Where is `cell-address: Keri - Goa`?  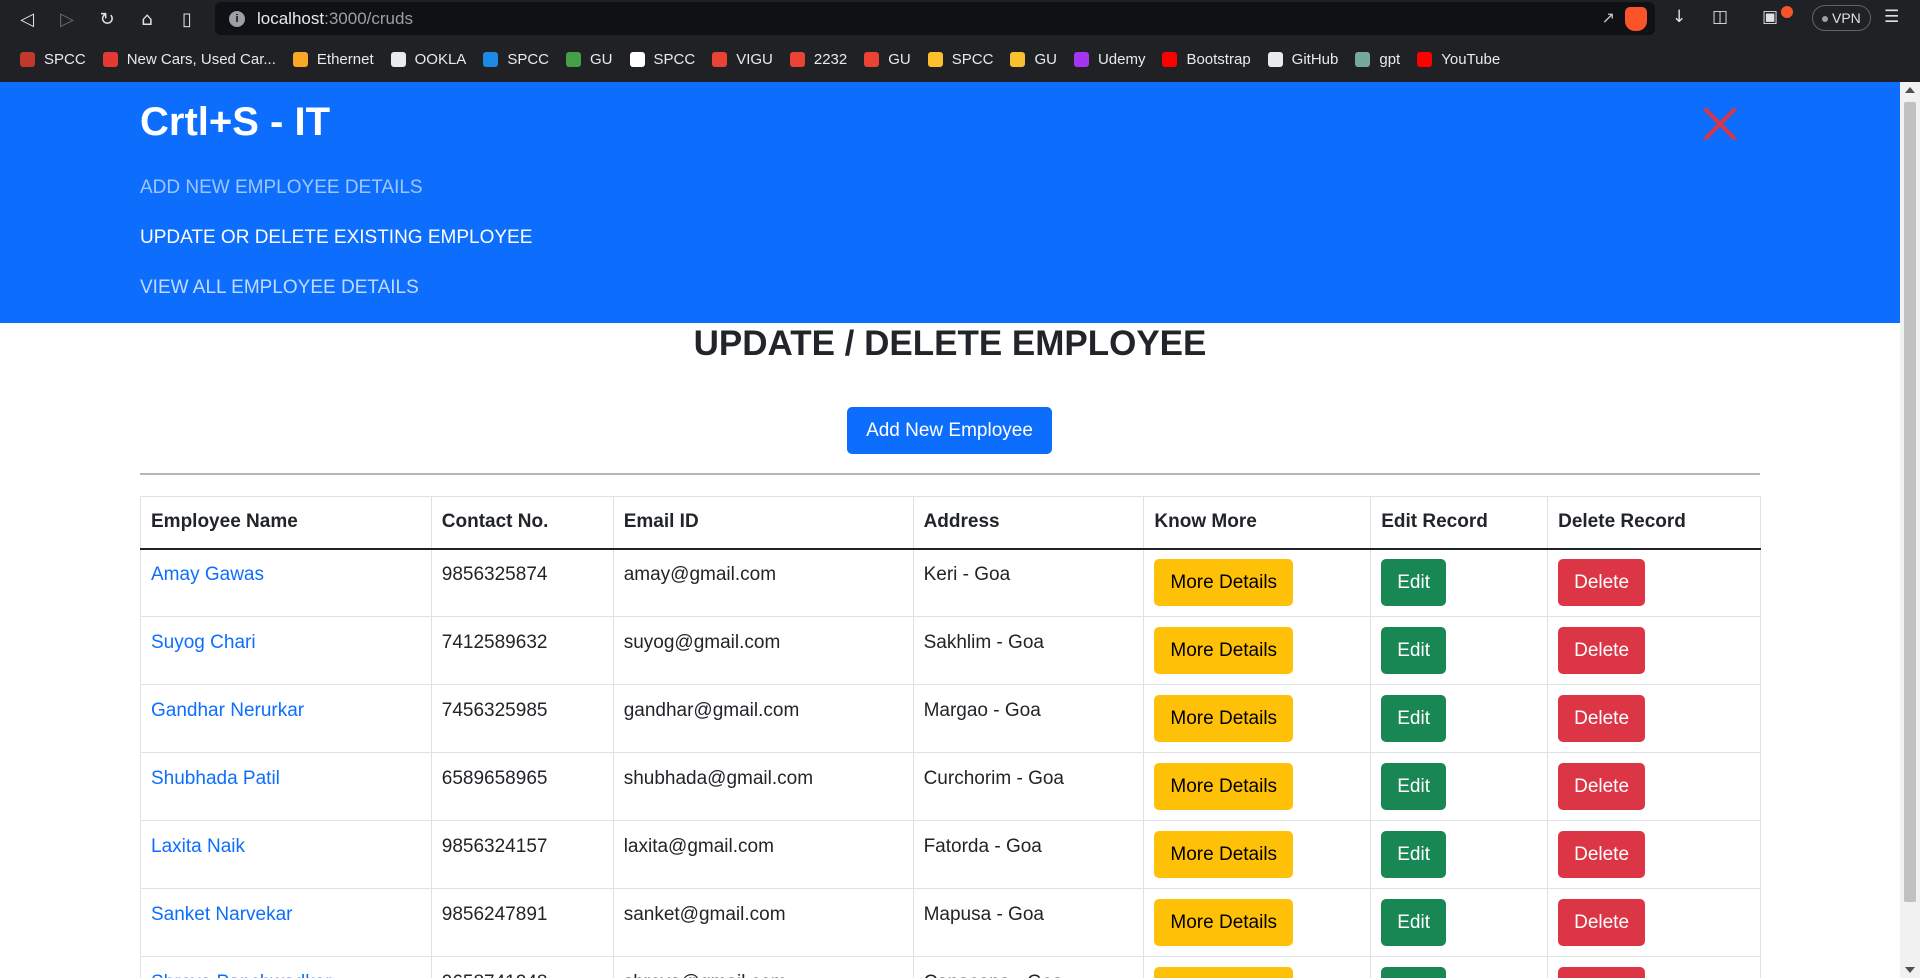 cell-address: Keri - Goa is located at coordinates (1028, 582).